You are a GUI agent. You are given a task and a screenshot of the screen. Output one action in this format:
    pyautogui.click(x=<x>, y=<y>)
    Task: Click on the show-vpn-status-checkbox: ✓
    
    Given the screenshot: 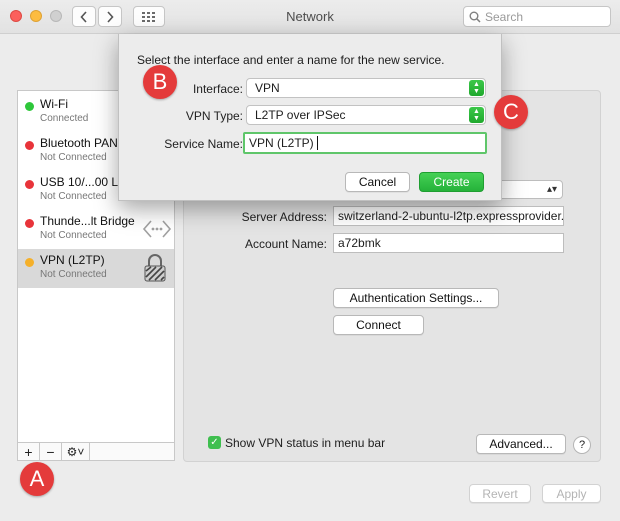 What is the action you would take?
    pyautogui.click(x=214, y=442)
    